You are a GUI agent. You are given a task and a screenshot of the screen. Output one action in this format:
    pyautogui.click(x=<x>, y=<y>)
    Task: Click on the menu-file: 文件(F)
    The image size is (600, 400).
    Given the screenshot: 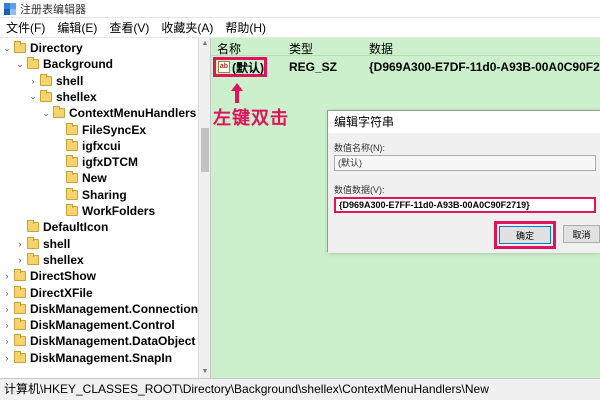 What is the action you would take?
    pyautogui.click(x=25, y=27)
    